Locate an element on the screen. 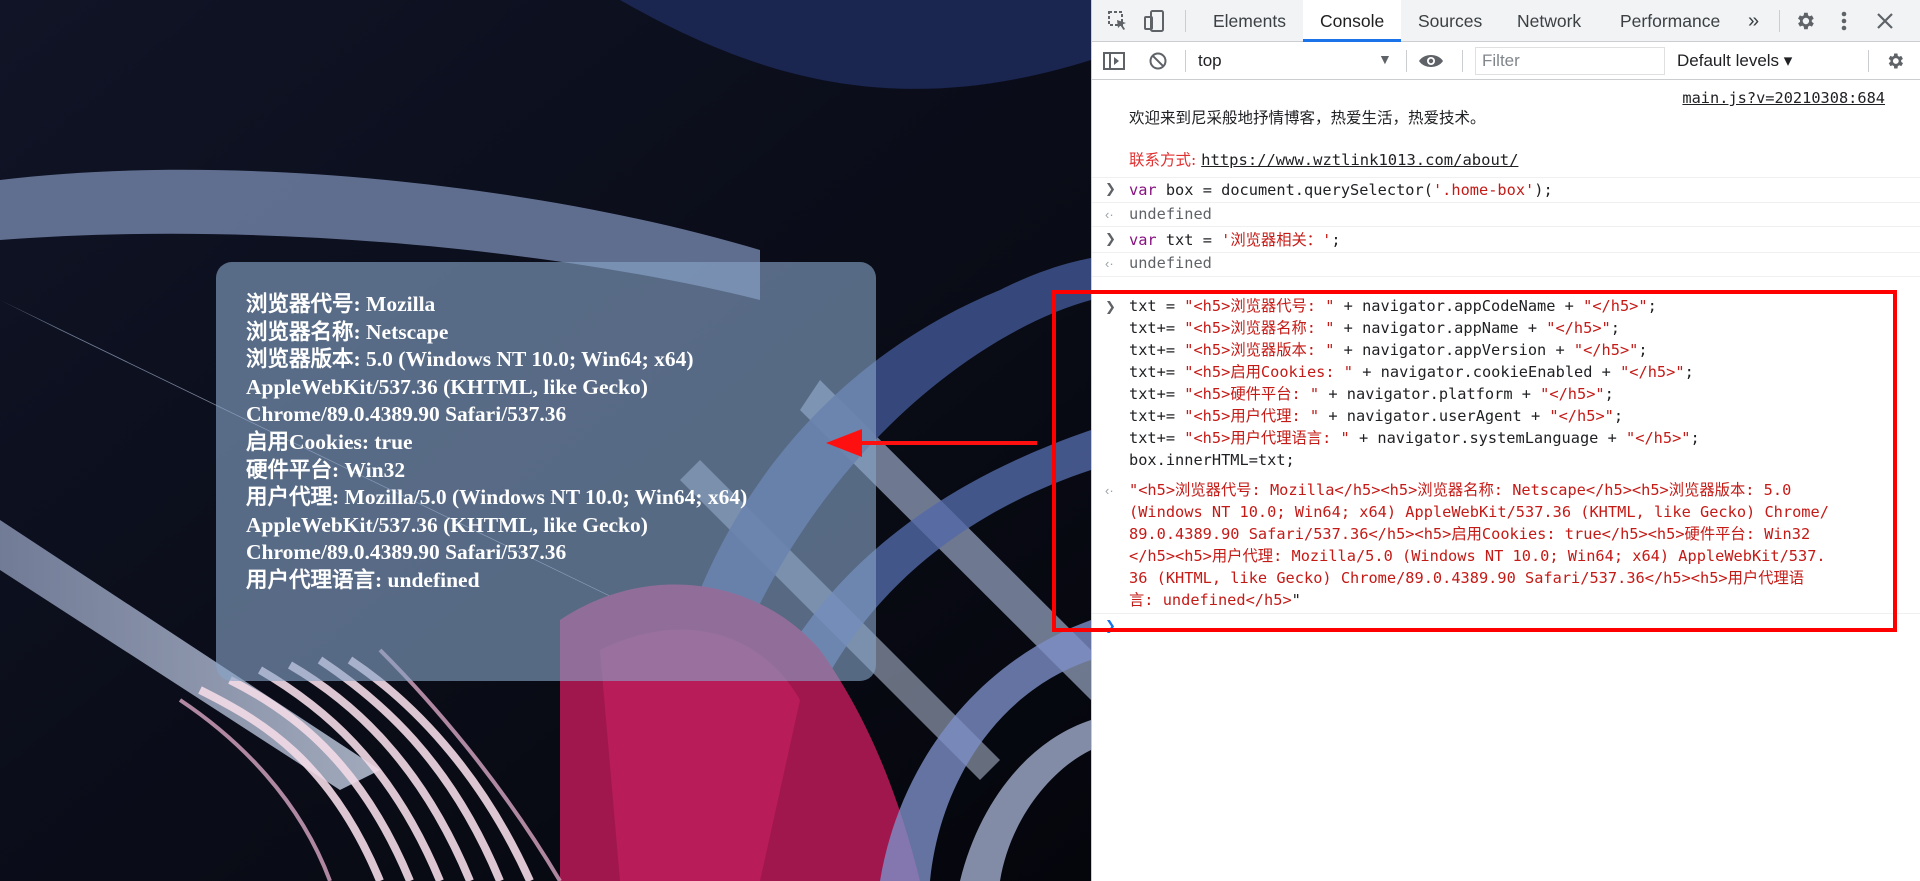 The image size is (1920, 881). filter-input is located at coordinates (1570, 61).